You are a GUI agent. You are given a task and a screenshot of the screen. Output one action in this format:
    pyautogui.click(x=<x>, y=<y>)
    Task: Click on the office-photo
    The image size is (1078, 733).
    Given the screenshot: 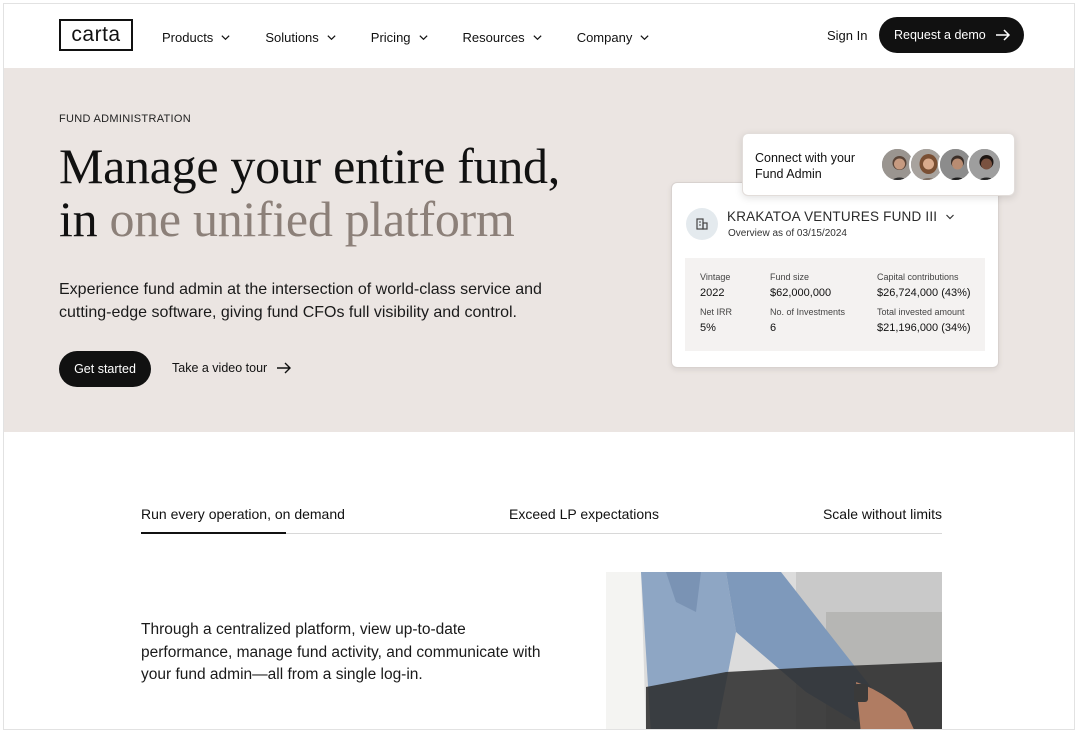 What is the action you would take?
    pyautogui.click(x=774, y=650)
    